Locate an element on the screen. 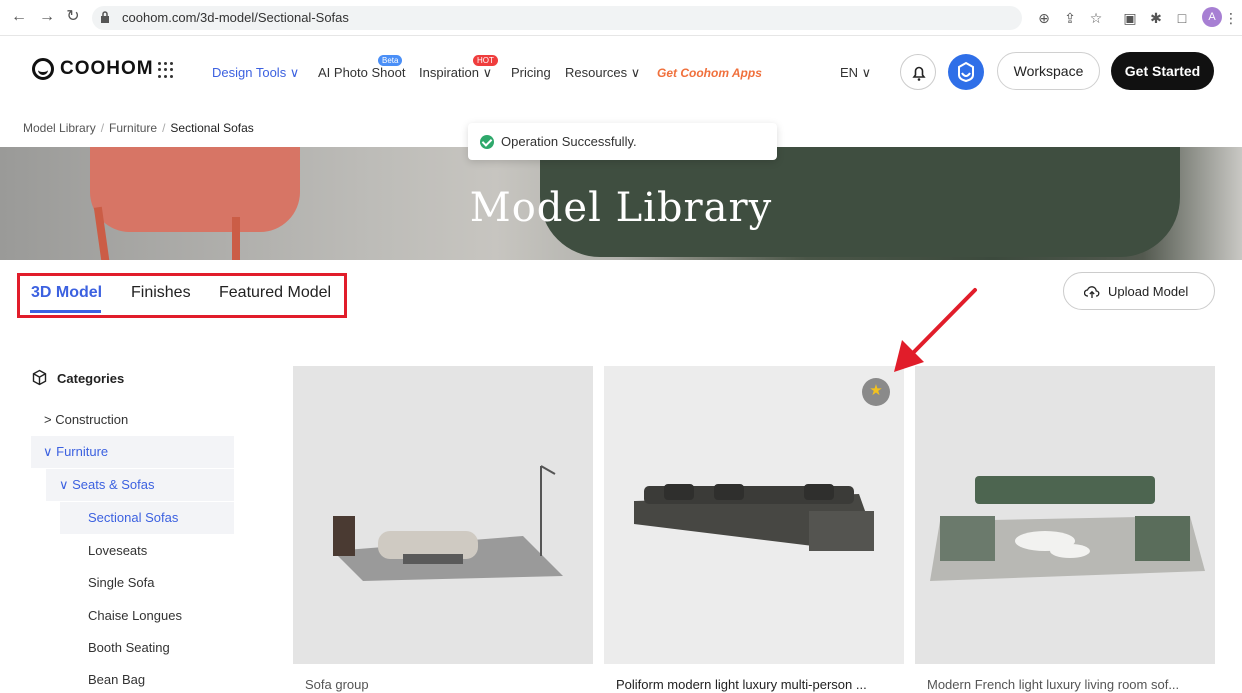  model-title: Sofa group is located at coordinates (445, 684).